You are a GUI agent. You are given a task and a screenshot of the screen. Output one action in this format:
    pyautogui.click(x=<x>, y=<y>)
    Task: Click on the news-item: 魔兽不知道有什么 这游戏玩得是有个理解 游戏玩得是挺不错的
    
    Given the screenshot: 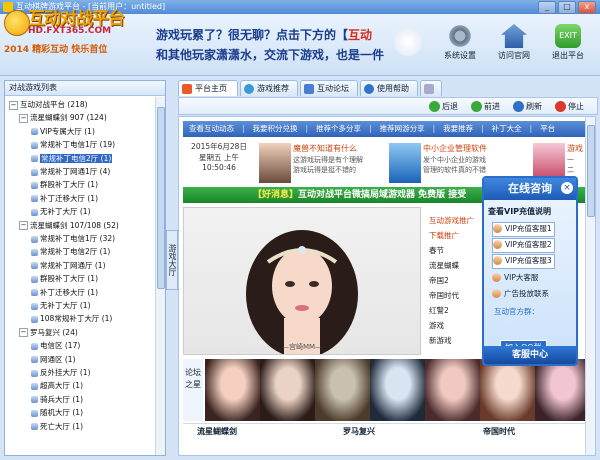 What is the action you would take?
    pyautogui.click(x=323, y=164)
    